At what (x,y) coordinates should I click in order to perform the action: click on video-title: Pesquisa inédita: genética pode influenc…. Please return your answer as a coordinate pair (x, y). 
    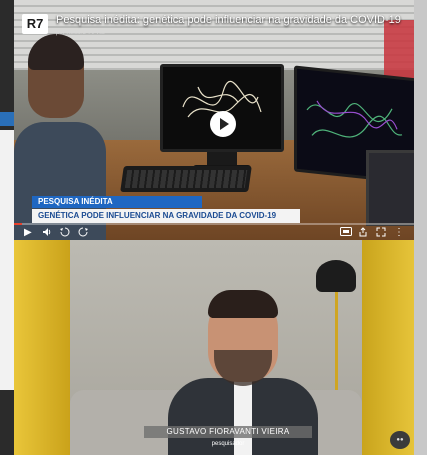
    Looking at the image, I should click on (228, 20).